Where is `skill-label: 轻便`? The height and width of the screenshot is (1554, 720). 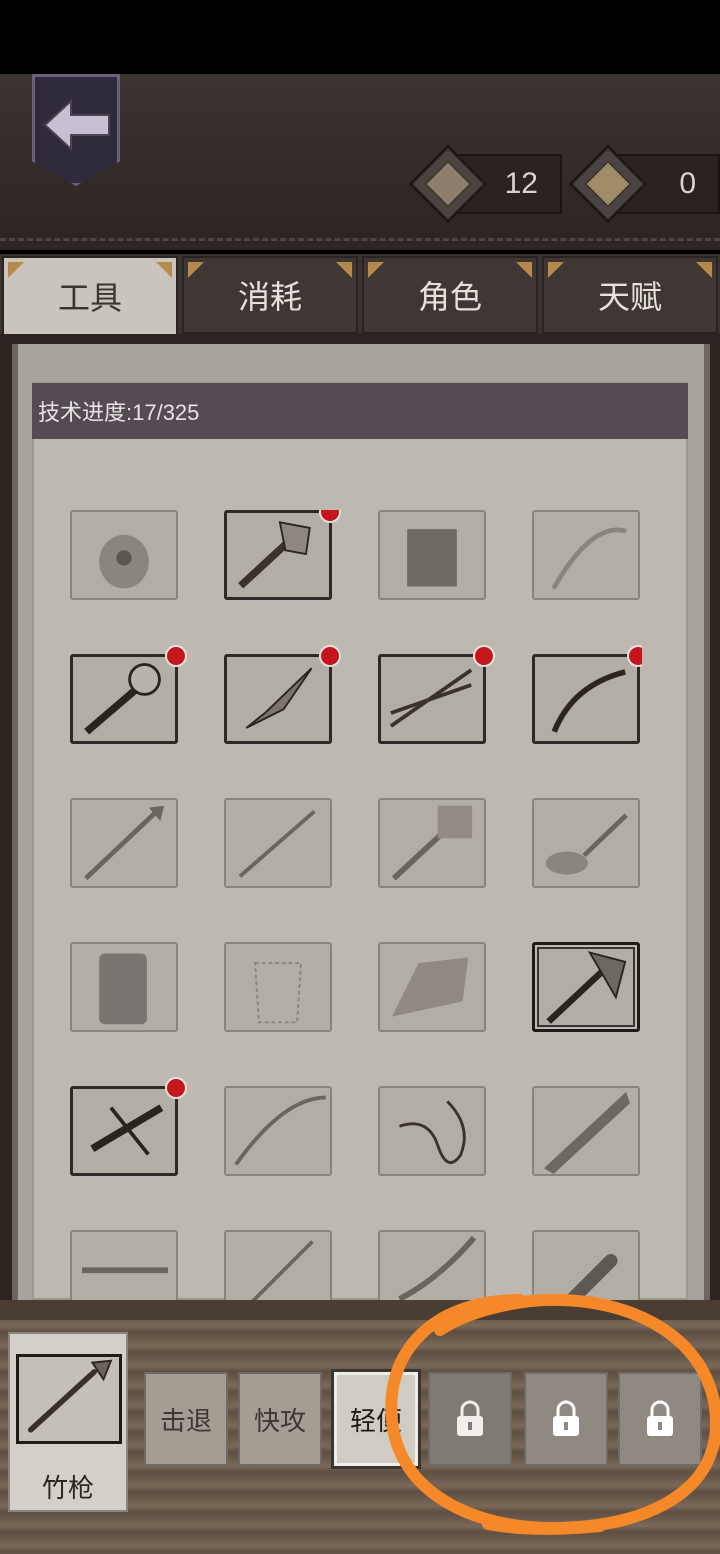 skill-label: 轻便 is located at coordinates (375, 1421).